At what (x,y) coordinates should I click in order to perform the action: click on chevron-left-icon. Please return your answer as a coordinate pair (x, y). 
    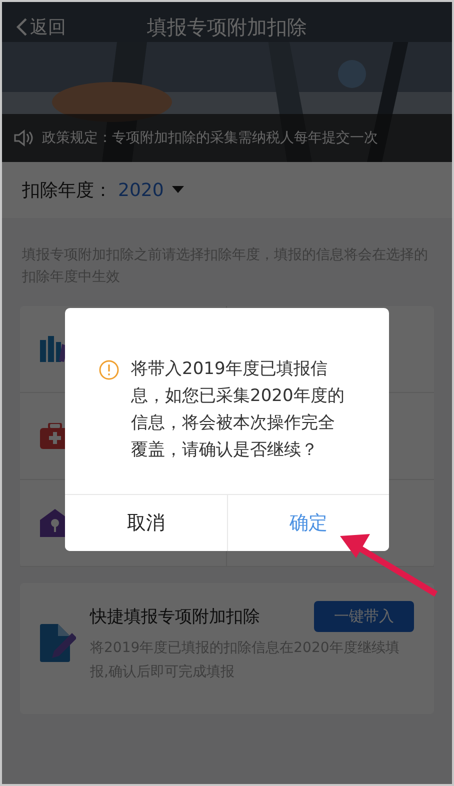
    Looking at the image, I should click on (22, 27).